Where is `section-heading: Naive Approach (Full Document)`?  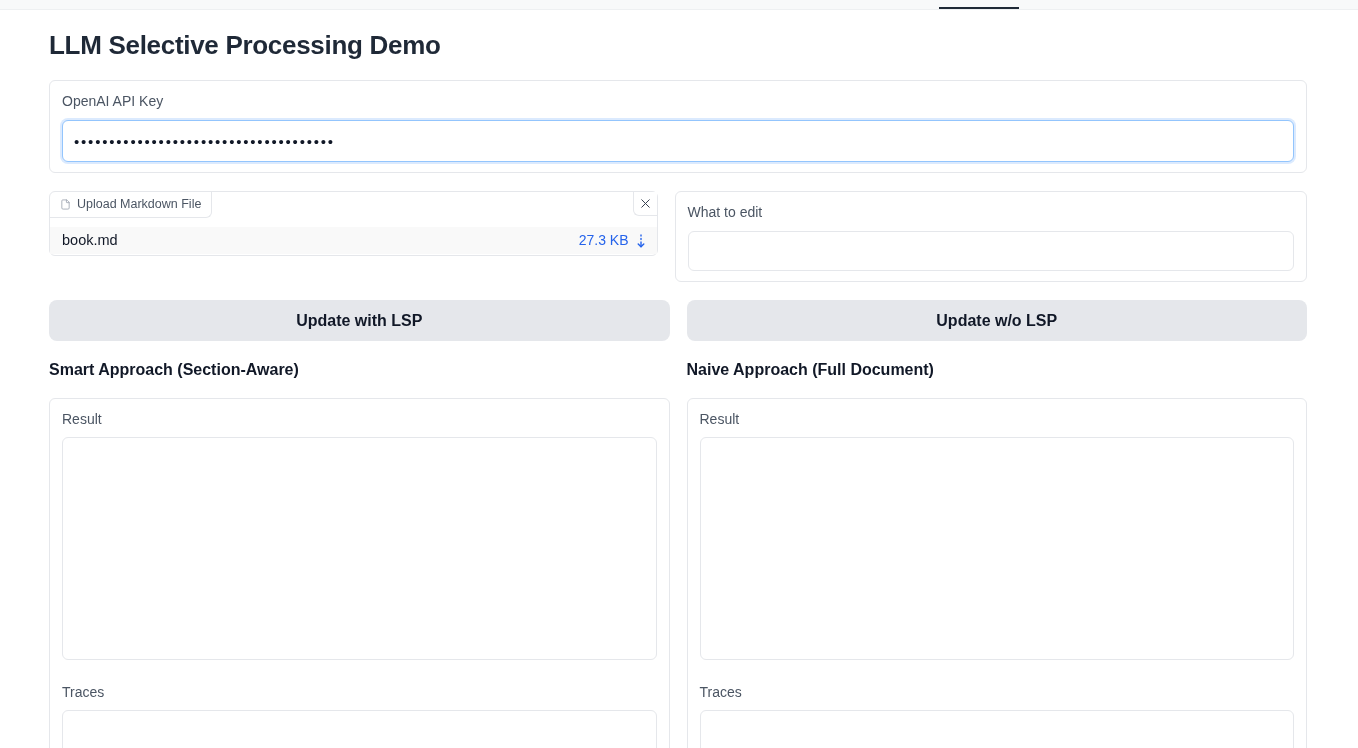 section-heading: Naive Approach (Full Document) is located at coordinates (810, 370).